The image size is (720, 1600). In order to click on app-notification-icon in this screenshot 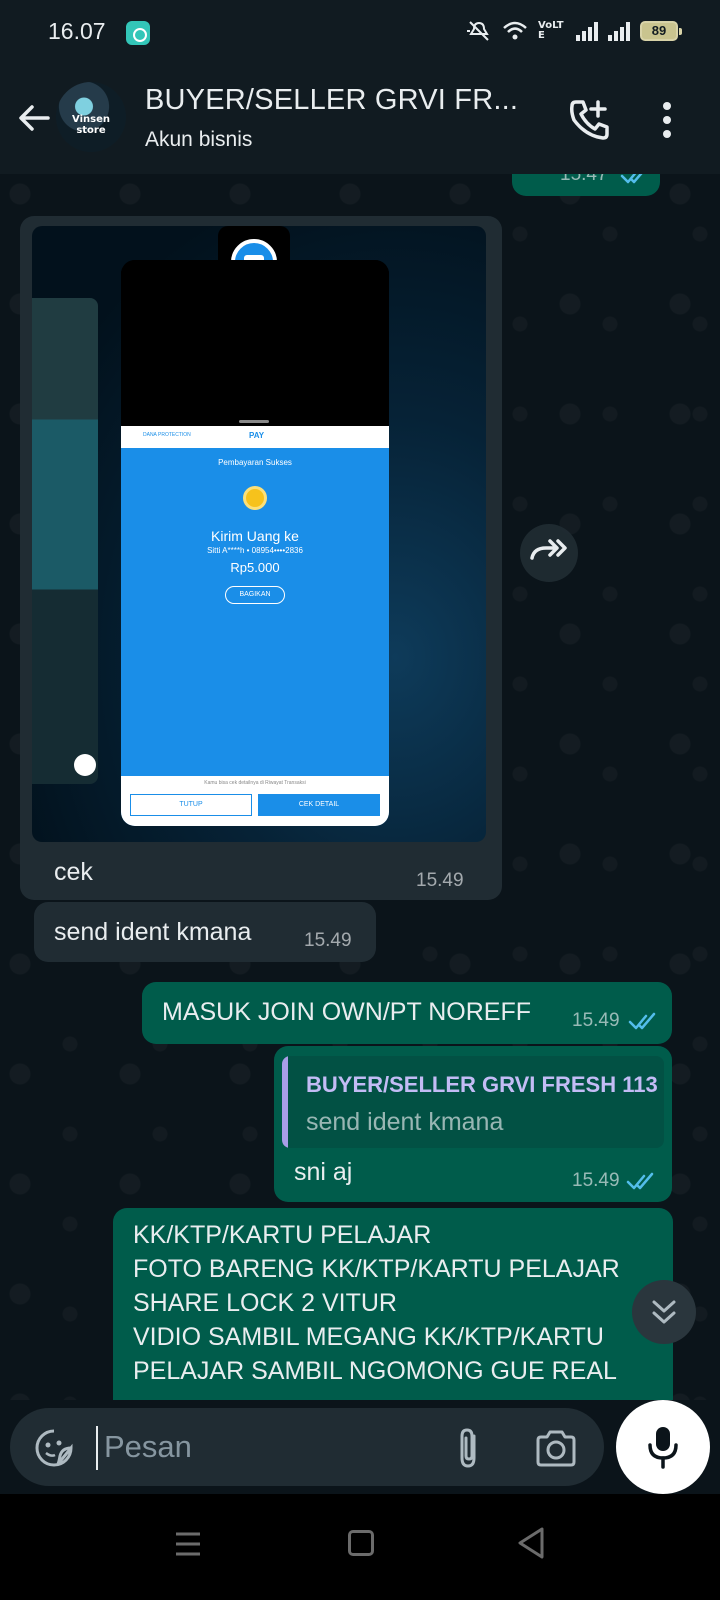, I will do `click(138, 33)`.